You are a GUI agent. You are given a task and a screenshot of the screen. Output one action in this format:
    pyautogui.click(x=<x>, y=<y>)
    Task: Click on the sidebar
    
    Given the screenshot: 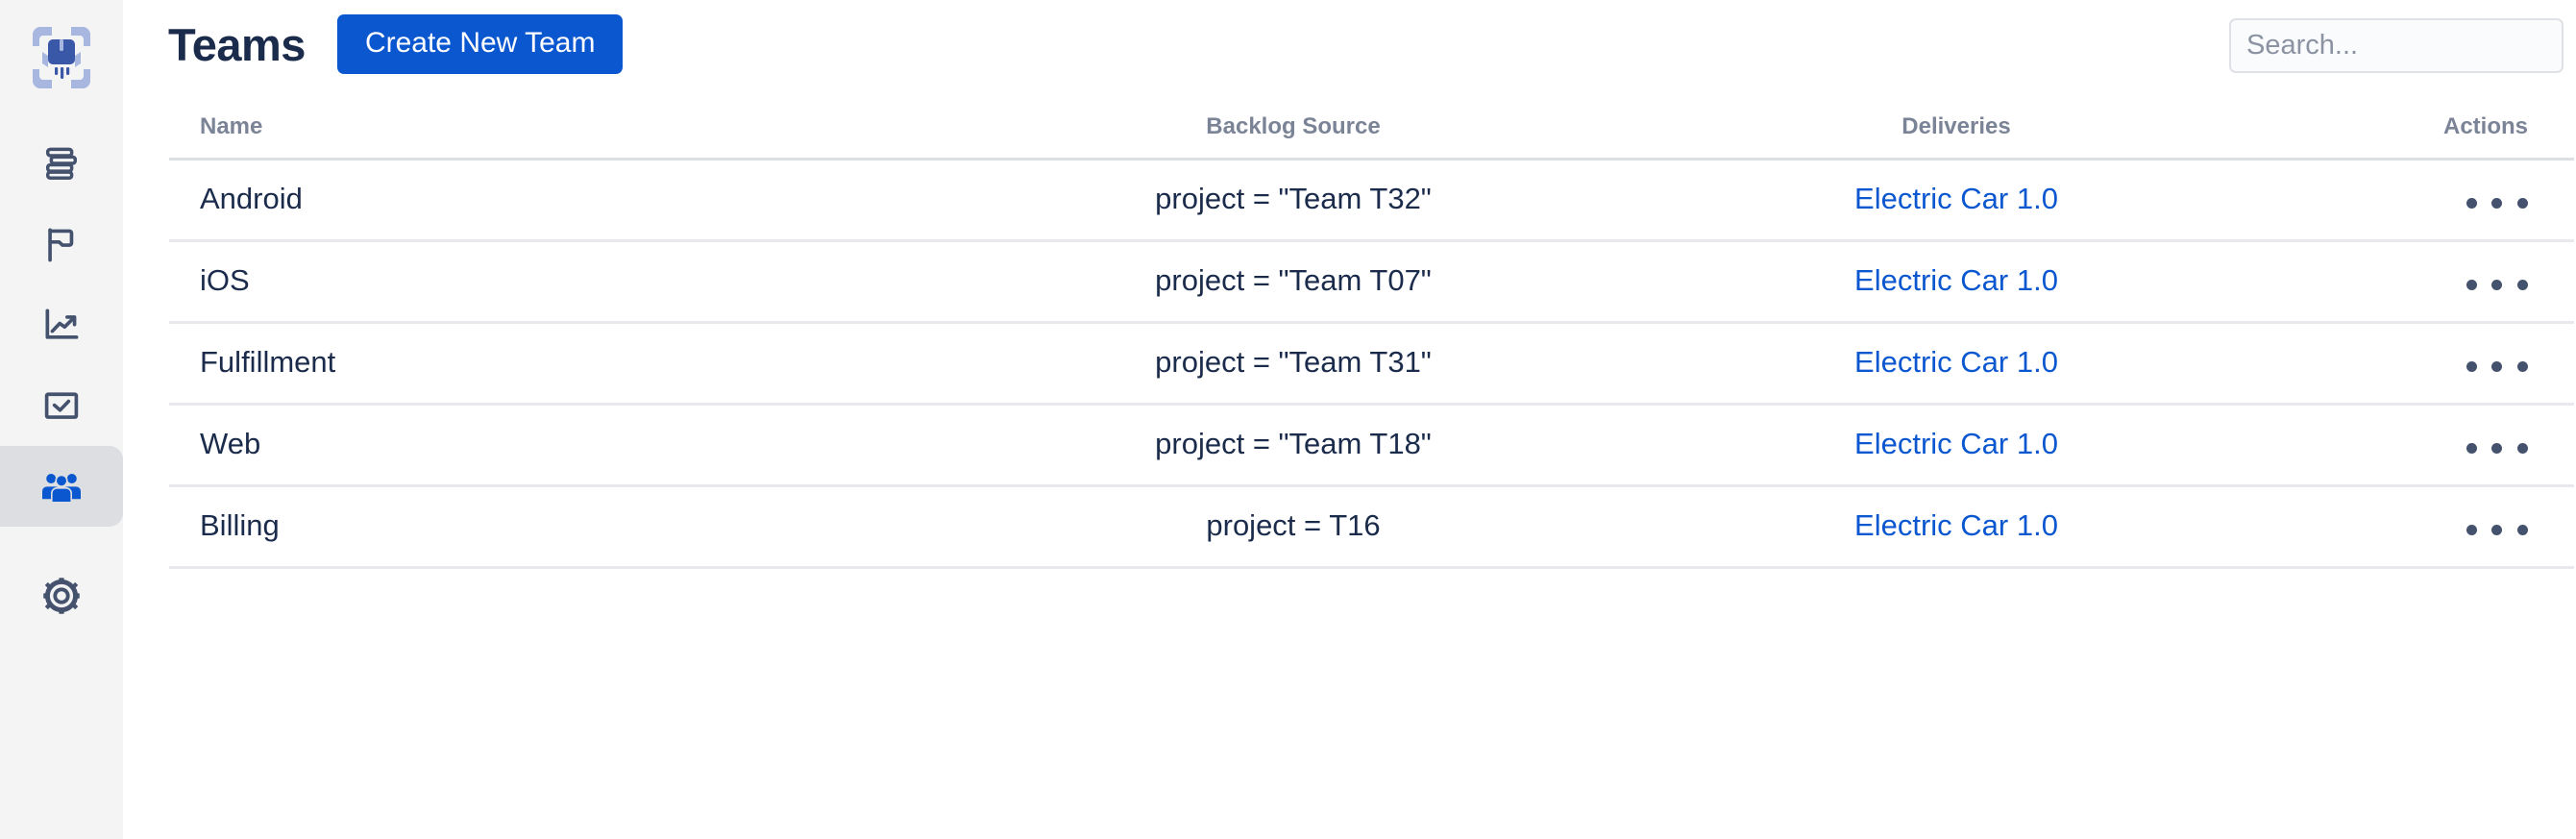 What is the action you would take?
    pyautogui.click(x=61, y=419)
    